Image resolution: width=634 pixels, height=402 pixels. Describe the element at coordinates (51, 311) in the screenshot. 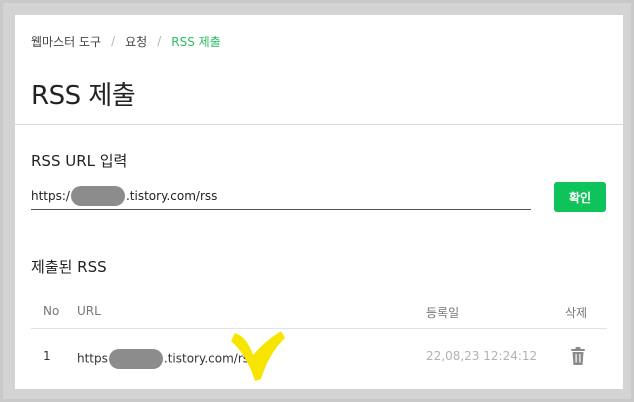

I see `header-no: No` at that location.